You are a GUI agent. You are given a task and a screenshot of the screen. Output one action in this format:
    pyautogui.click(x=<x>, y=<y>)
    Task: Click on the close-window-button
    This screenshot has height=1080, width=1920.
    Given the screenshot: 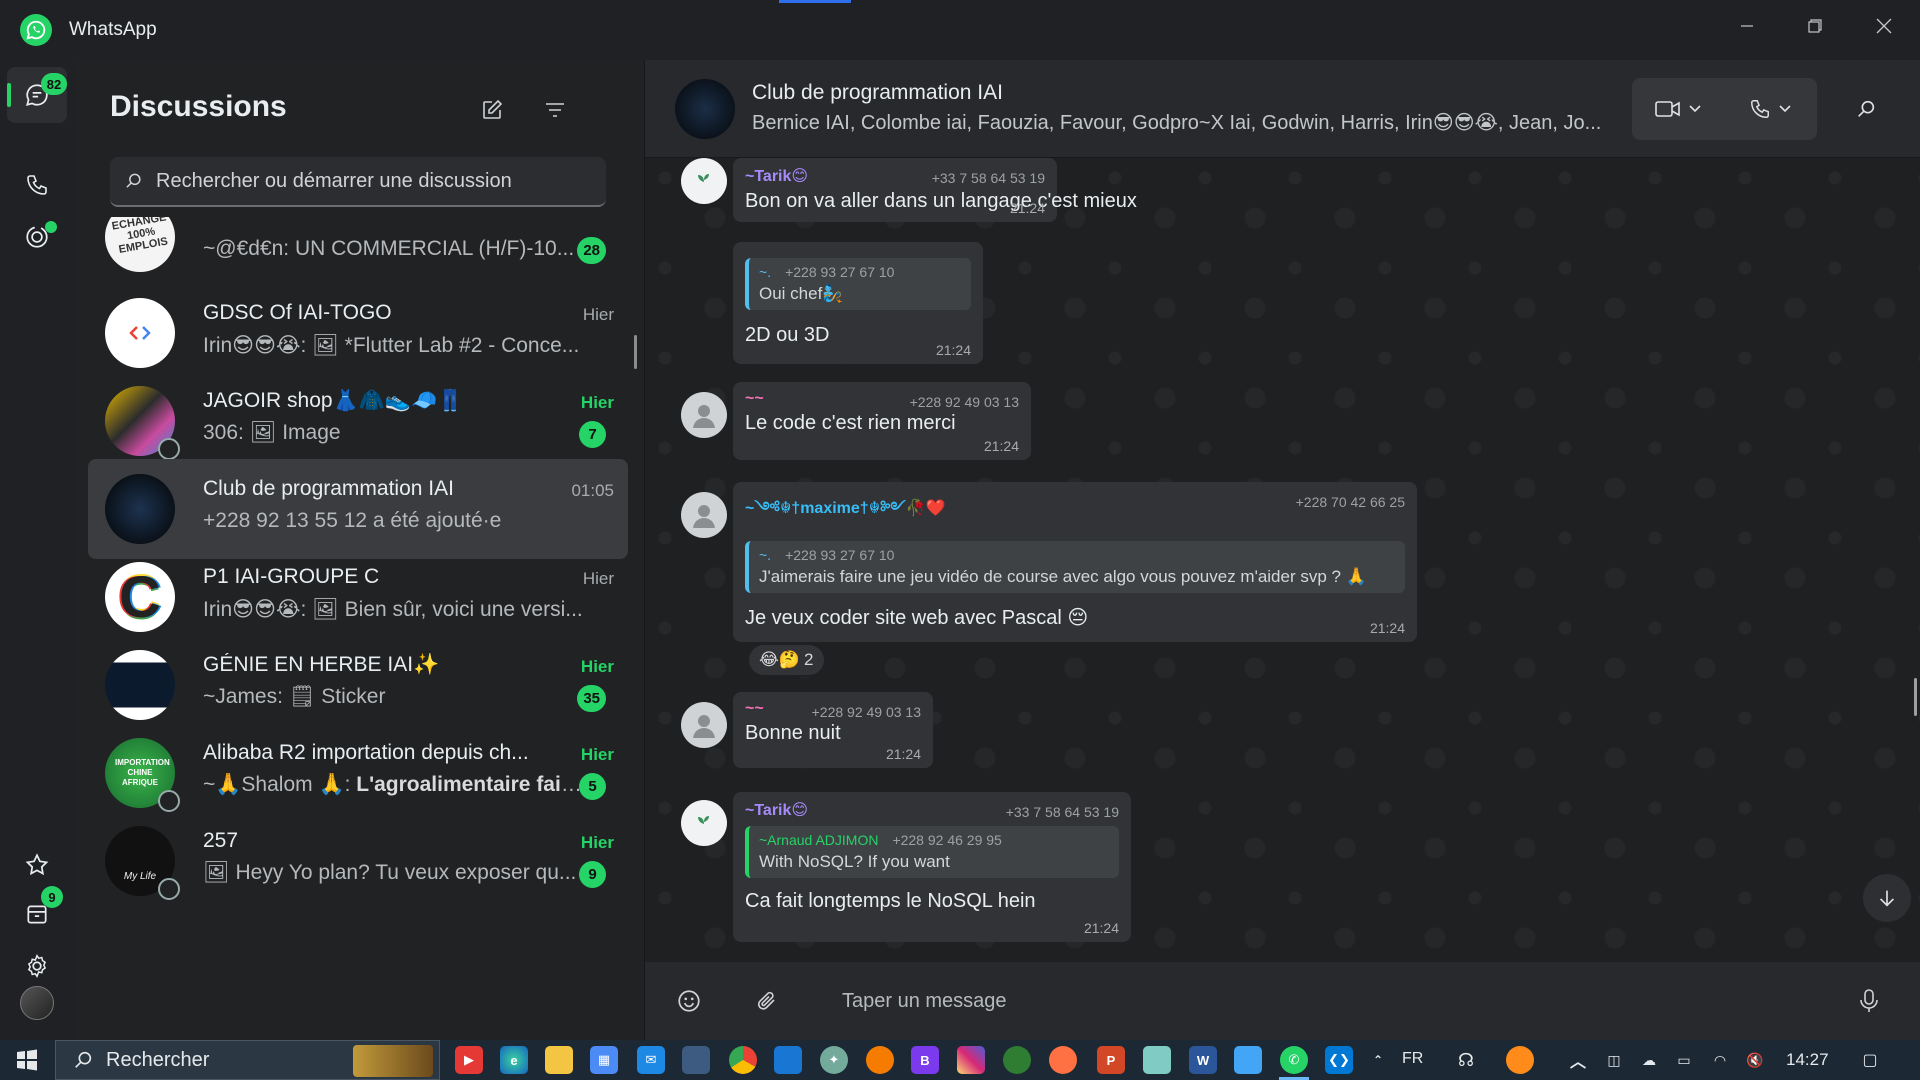 What is the action you would take?
    pyautogui.click(x=1884, y=26)
    